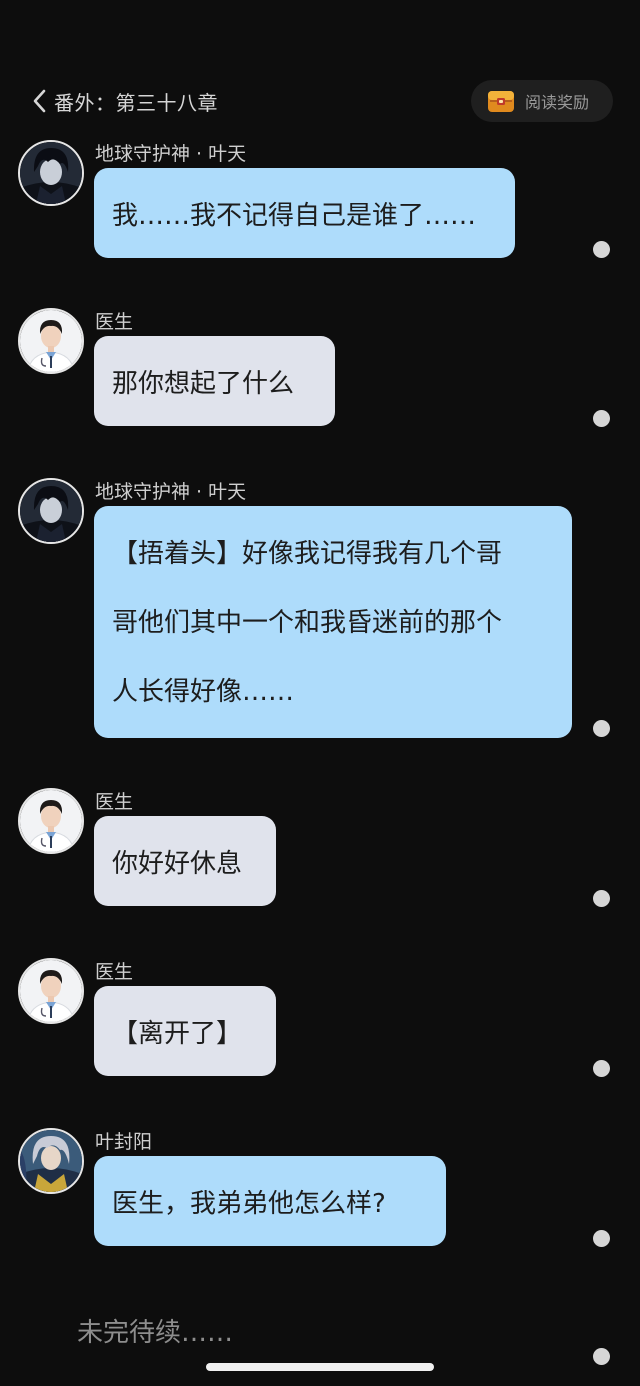  What do you see at coordinates (307, 554) in the screenshot?
I see `message-text-line: 【捂着头】好像我记得我有几个哥` at bounding box center [307, 554].